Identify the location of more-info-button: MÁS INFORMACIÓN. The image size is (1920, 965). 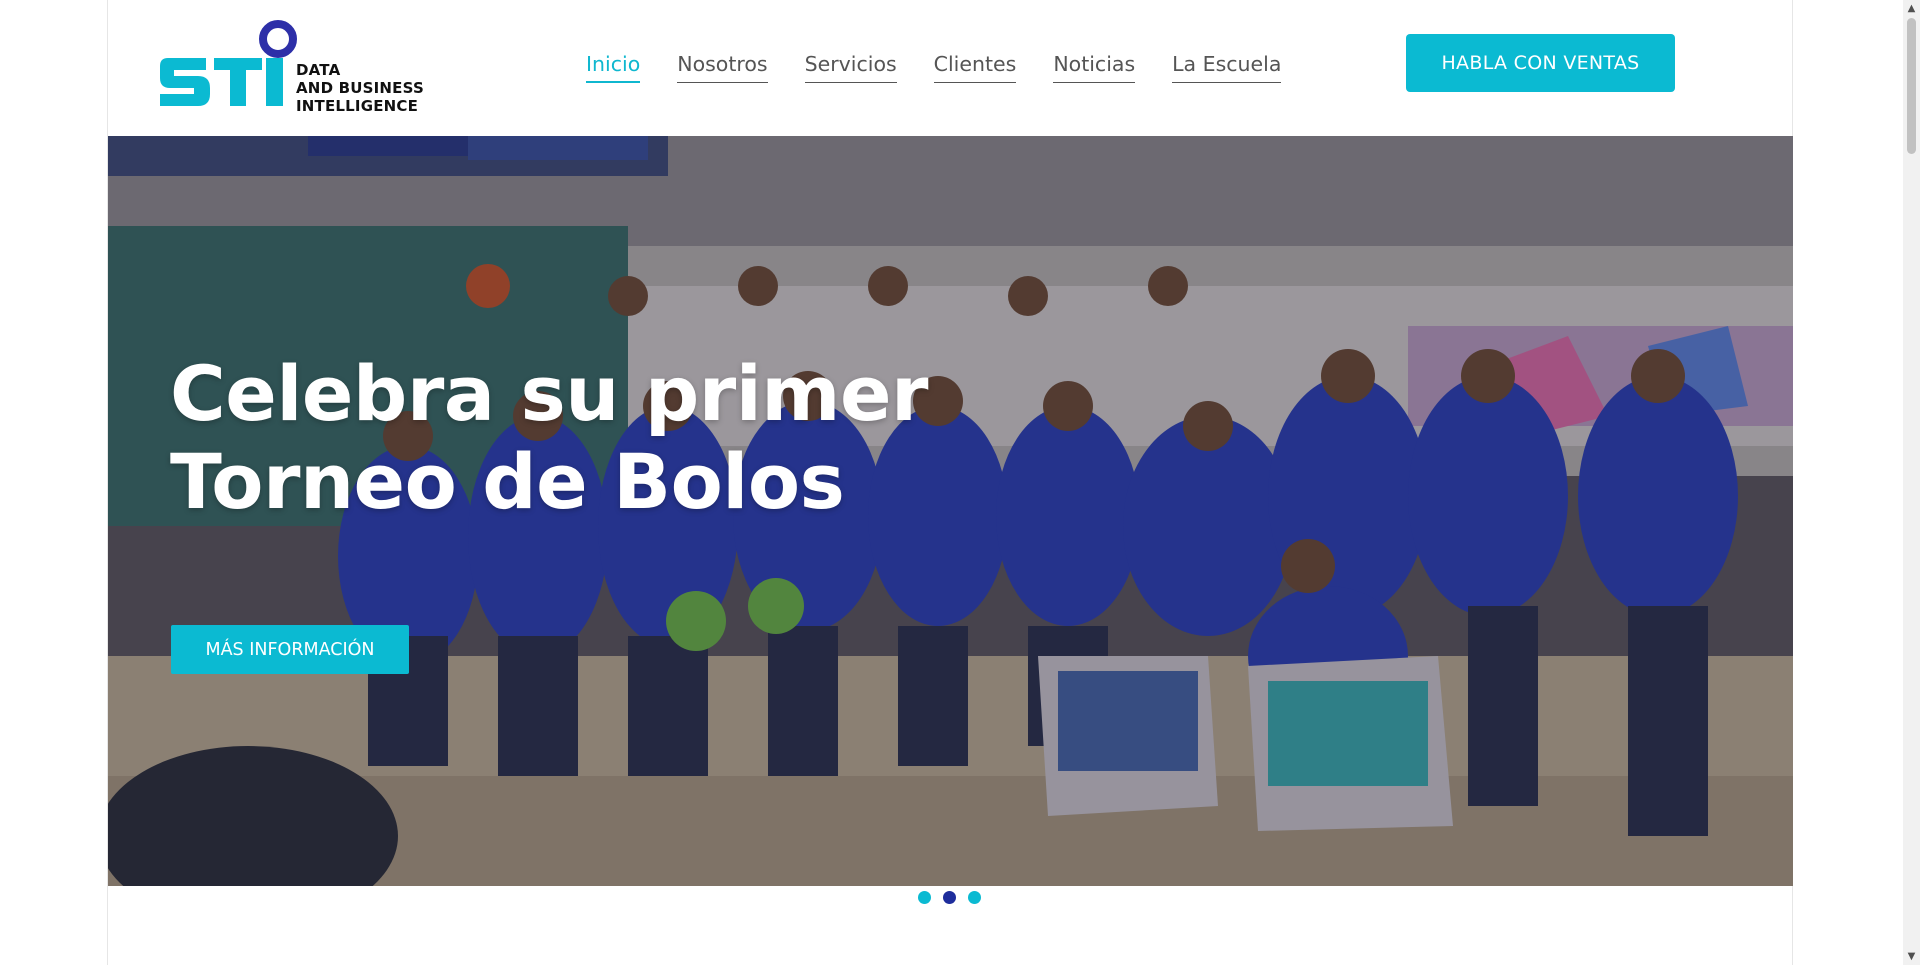
(290, 649).